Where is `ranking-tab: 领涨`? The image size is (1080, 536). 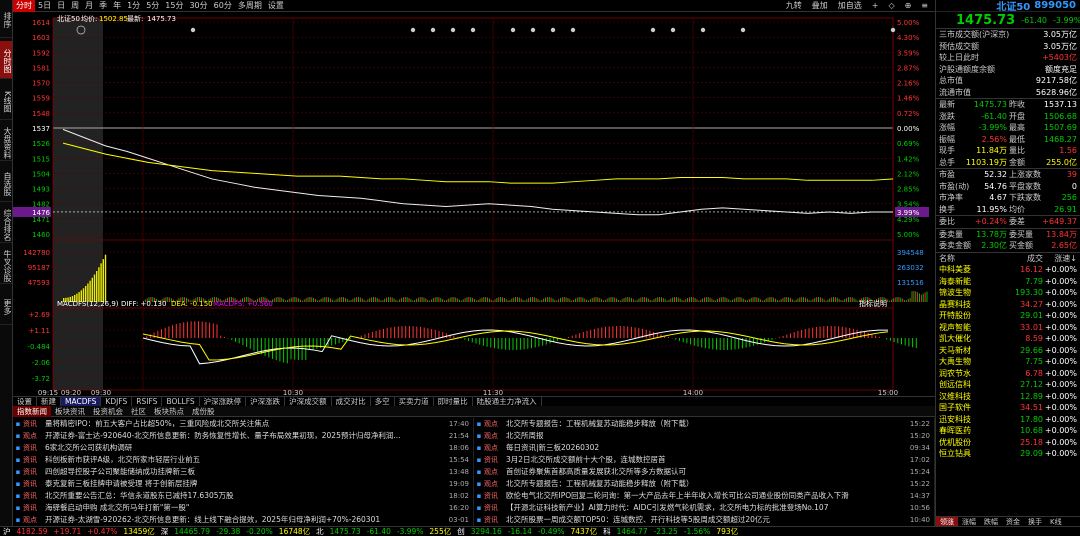
ranking-tab: 领涨 is located at coordinates (947, 521).